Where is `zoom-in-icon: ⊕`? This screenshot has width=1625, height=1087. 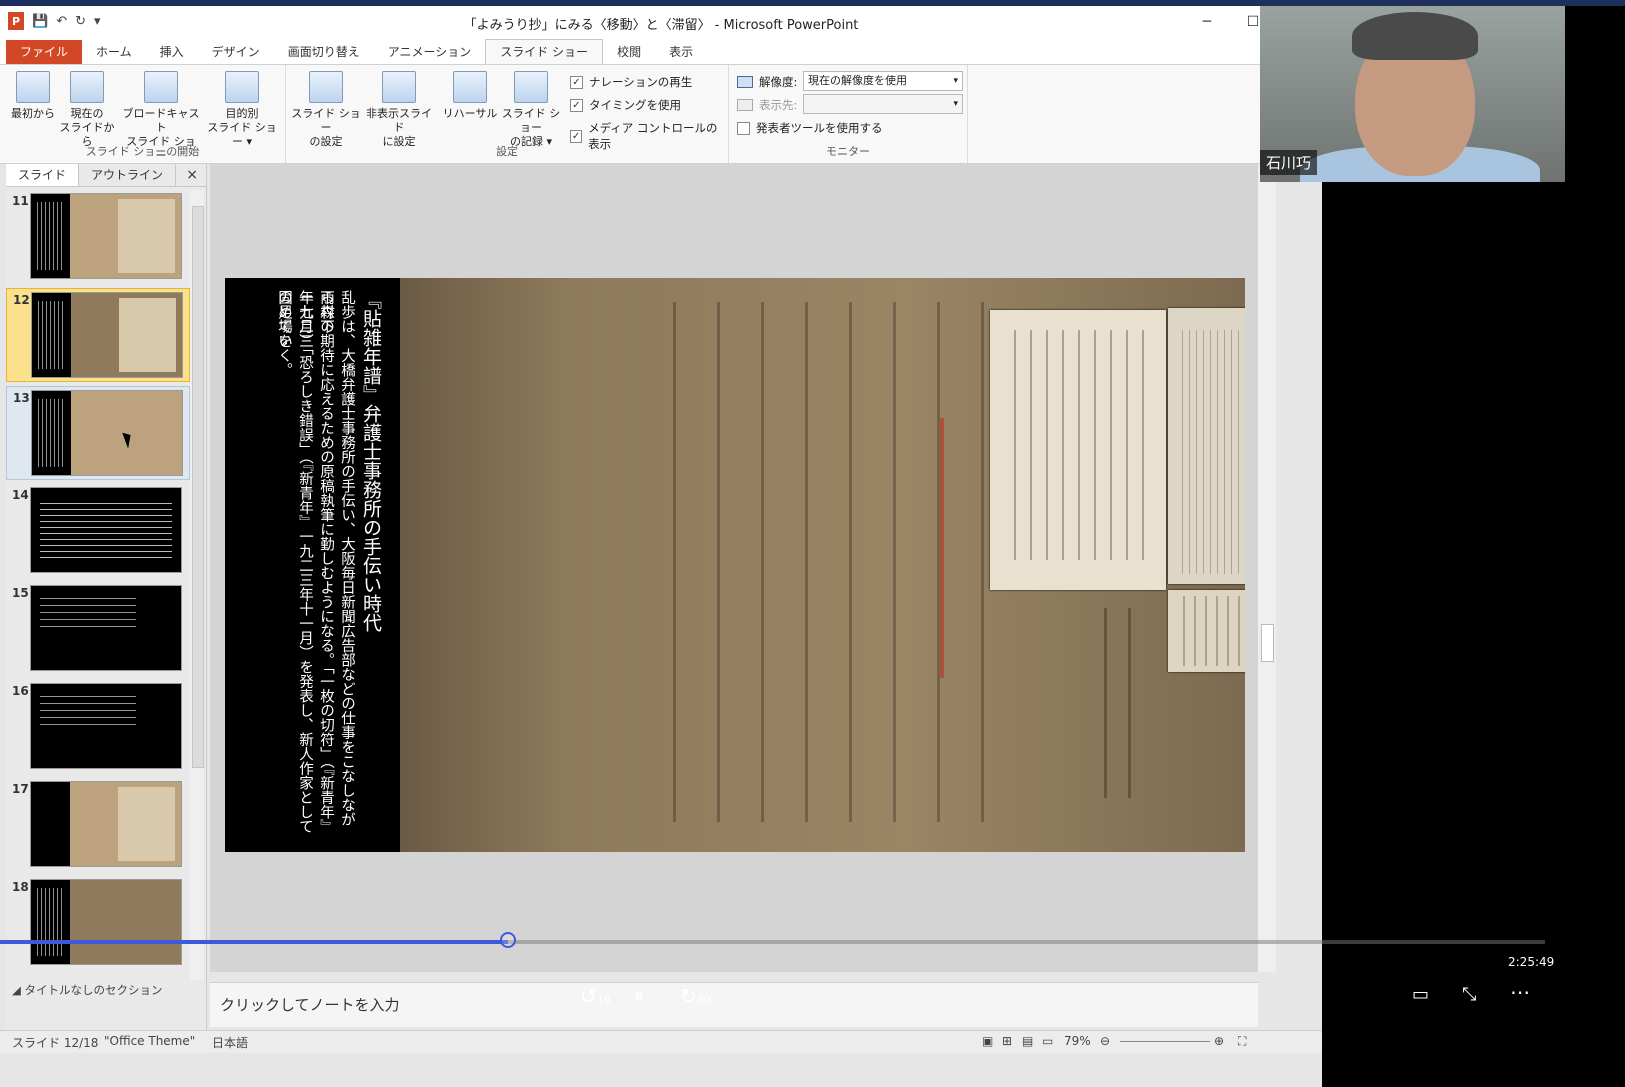 zoom-in-icon: ⊕ is located at coordinates (1219, 1041).